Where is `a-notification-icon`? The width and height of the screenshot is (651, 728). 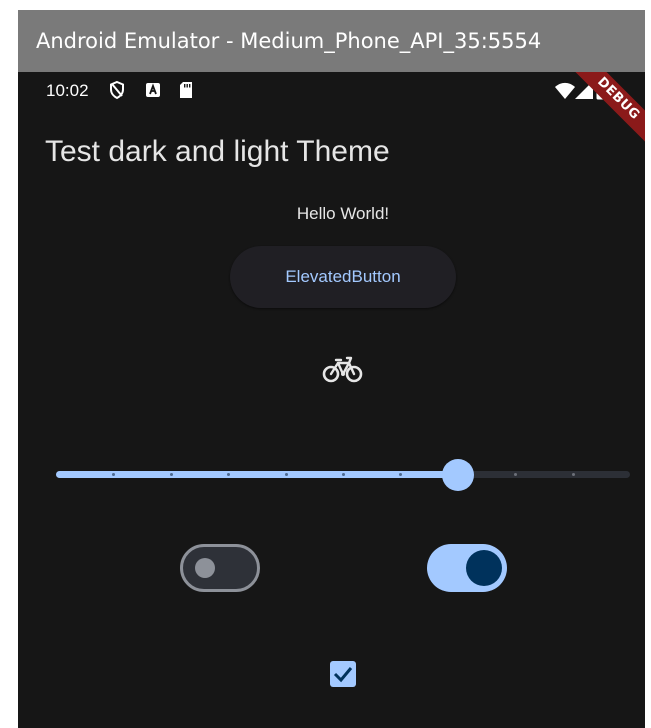 a-notification-icon is located at coordinates (153, 92).